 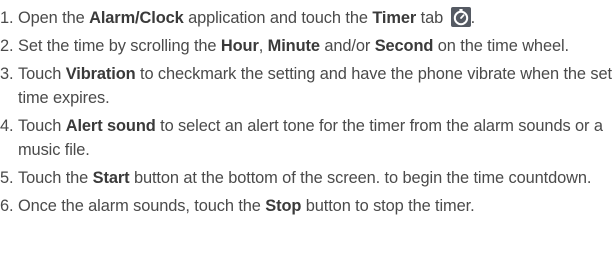 What do you see at coordinates (388, 206) in the screenshot?
I see `step-text-segment: button to stop the timer.` at bounding box center [388, 206].